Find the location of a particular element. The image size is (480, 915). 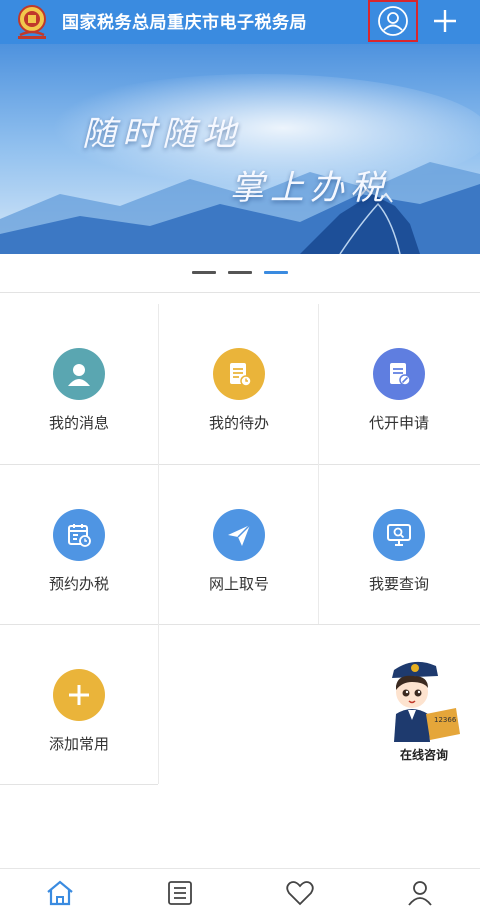

grid-item-my-messages: 我的消息 is located at coordinates (79, 383).